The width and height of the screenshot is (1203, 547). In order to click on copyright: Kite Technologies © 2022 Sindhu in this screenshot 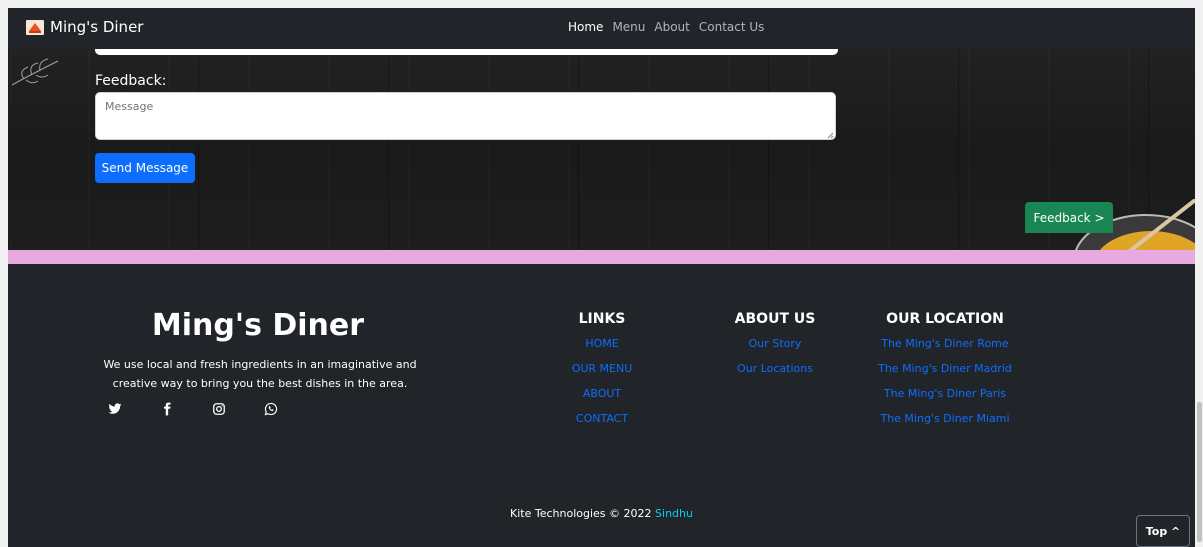, I will do `click(601, 513)`.